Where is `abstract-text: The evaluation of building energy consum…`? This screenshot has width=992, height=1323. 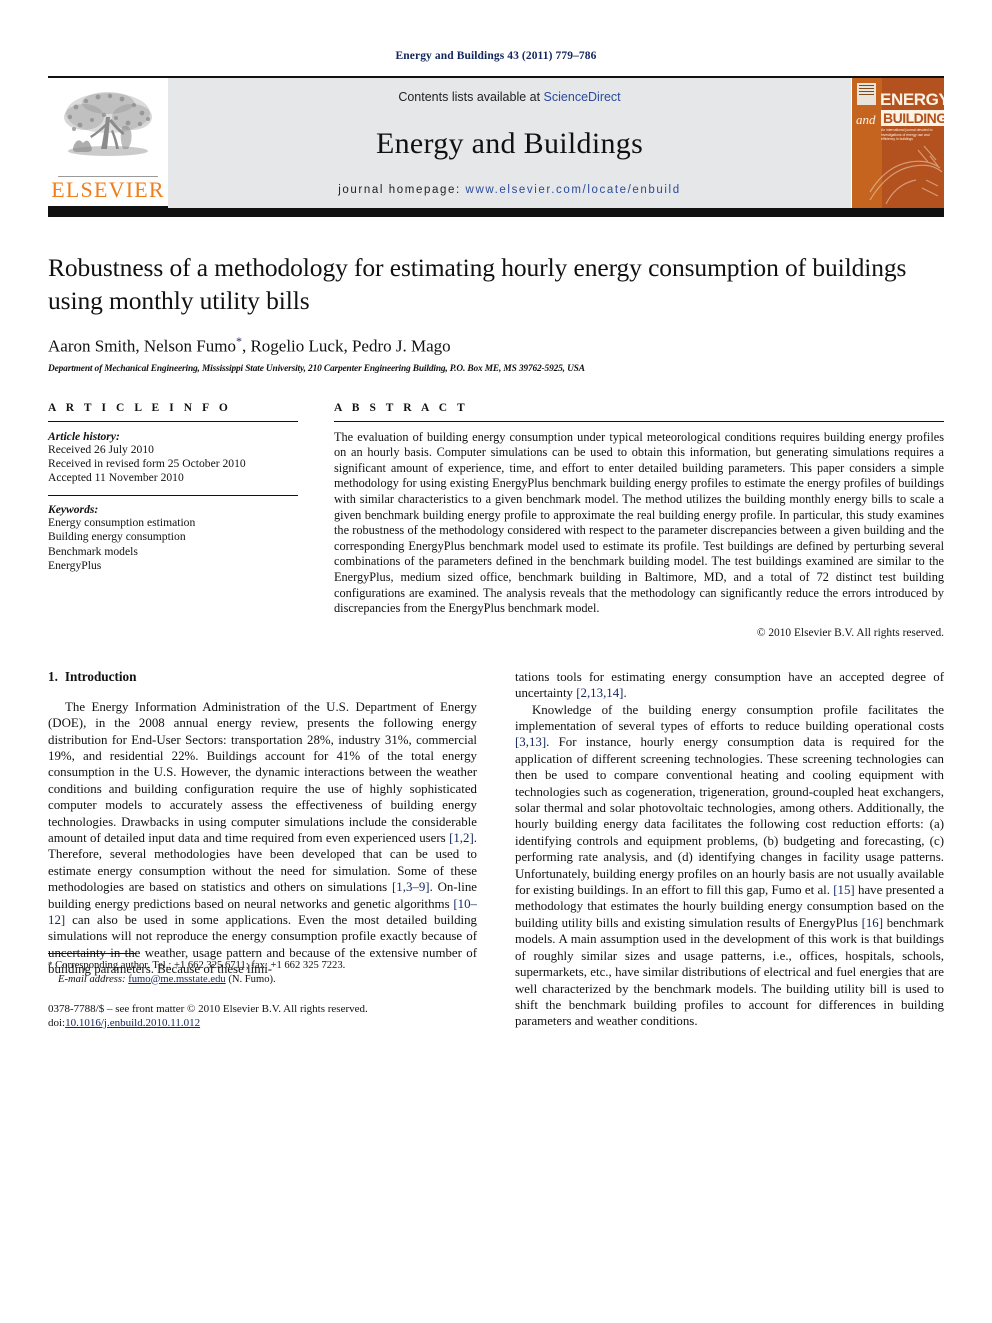
abstract-text: The evaluation of building energy consum… is located at coordinates (639, 522).